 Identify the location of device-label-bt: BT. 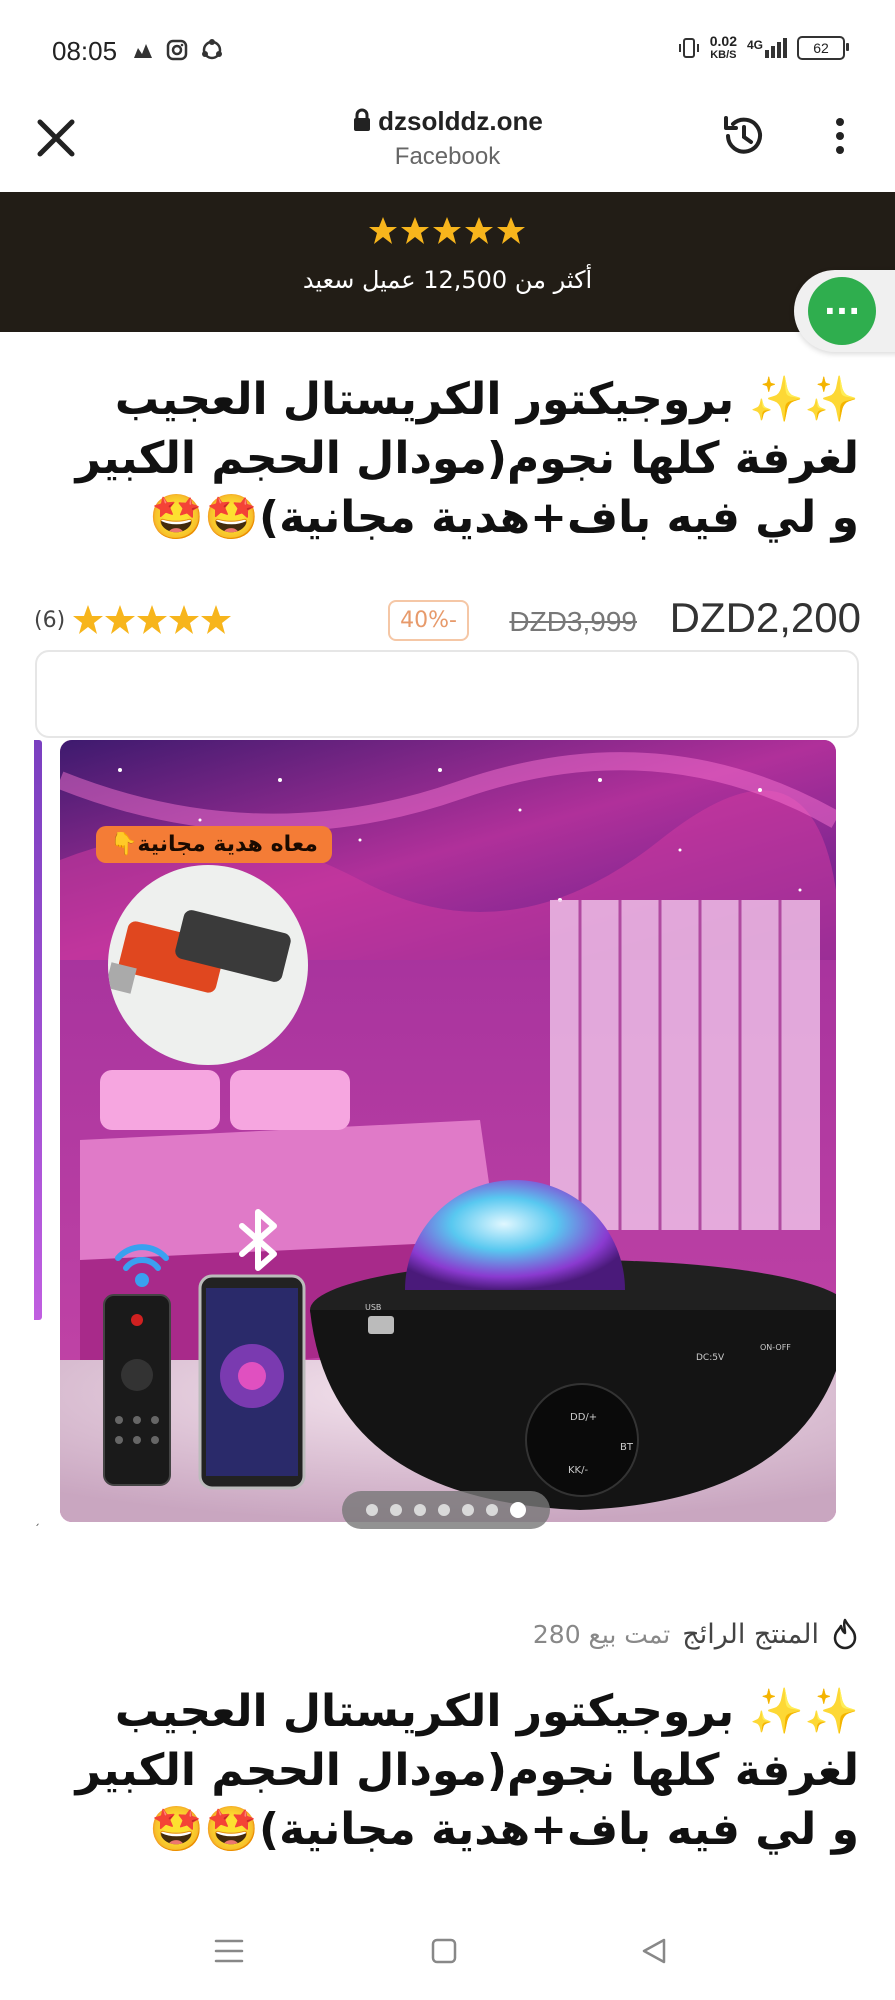
(627, 1447).